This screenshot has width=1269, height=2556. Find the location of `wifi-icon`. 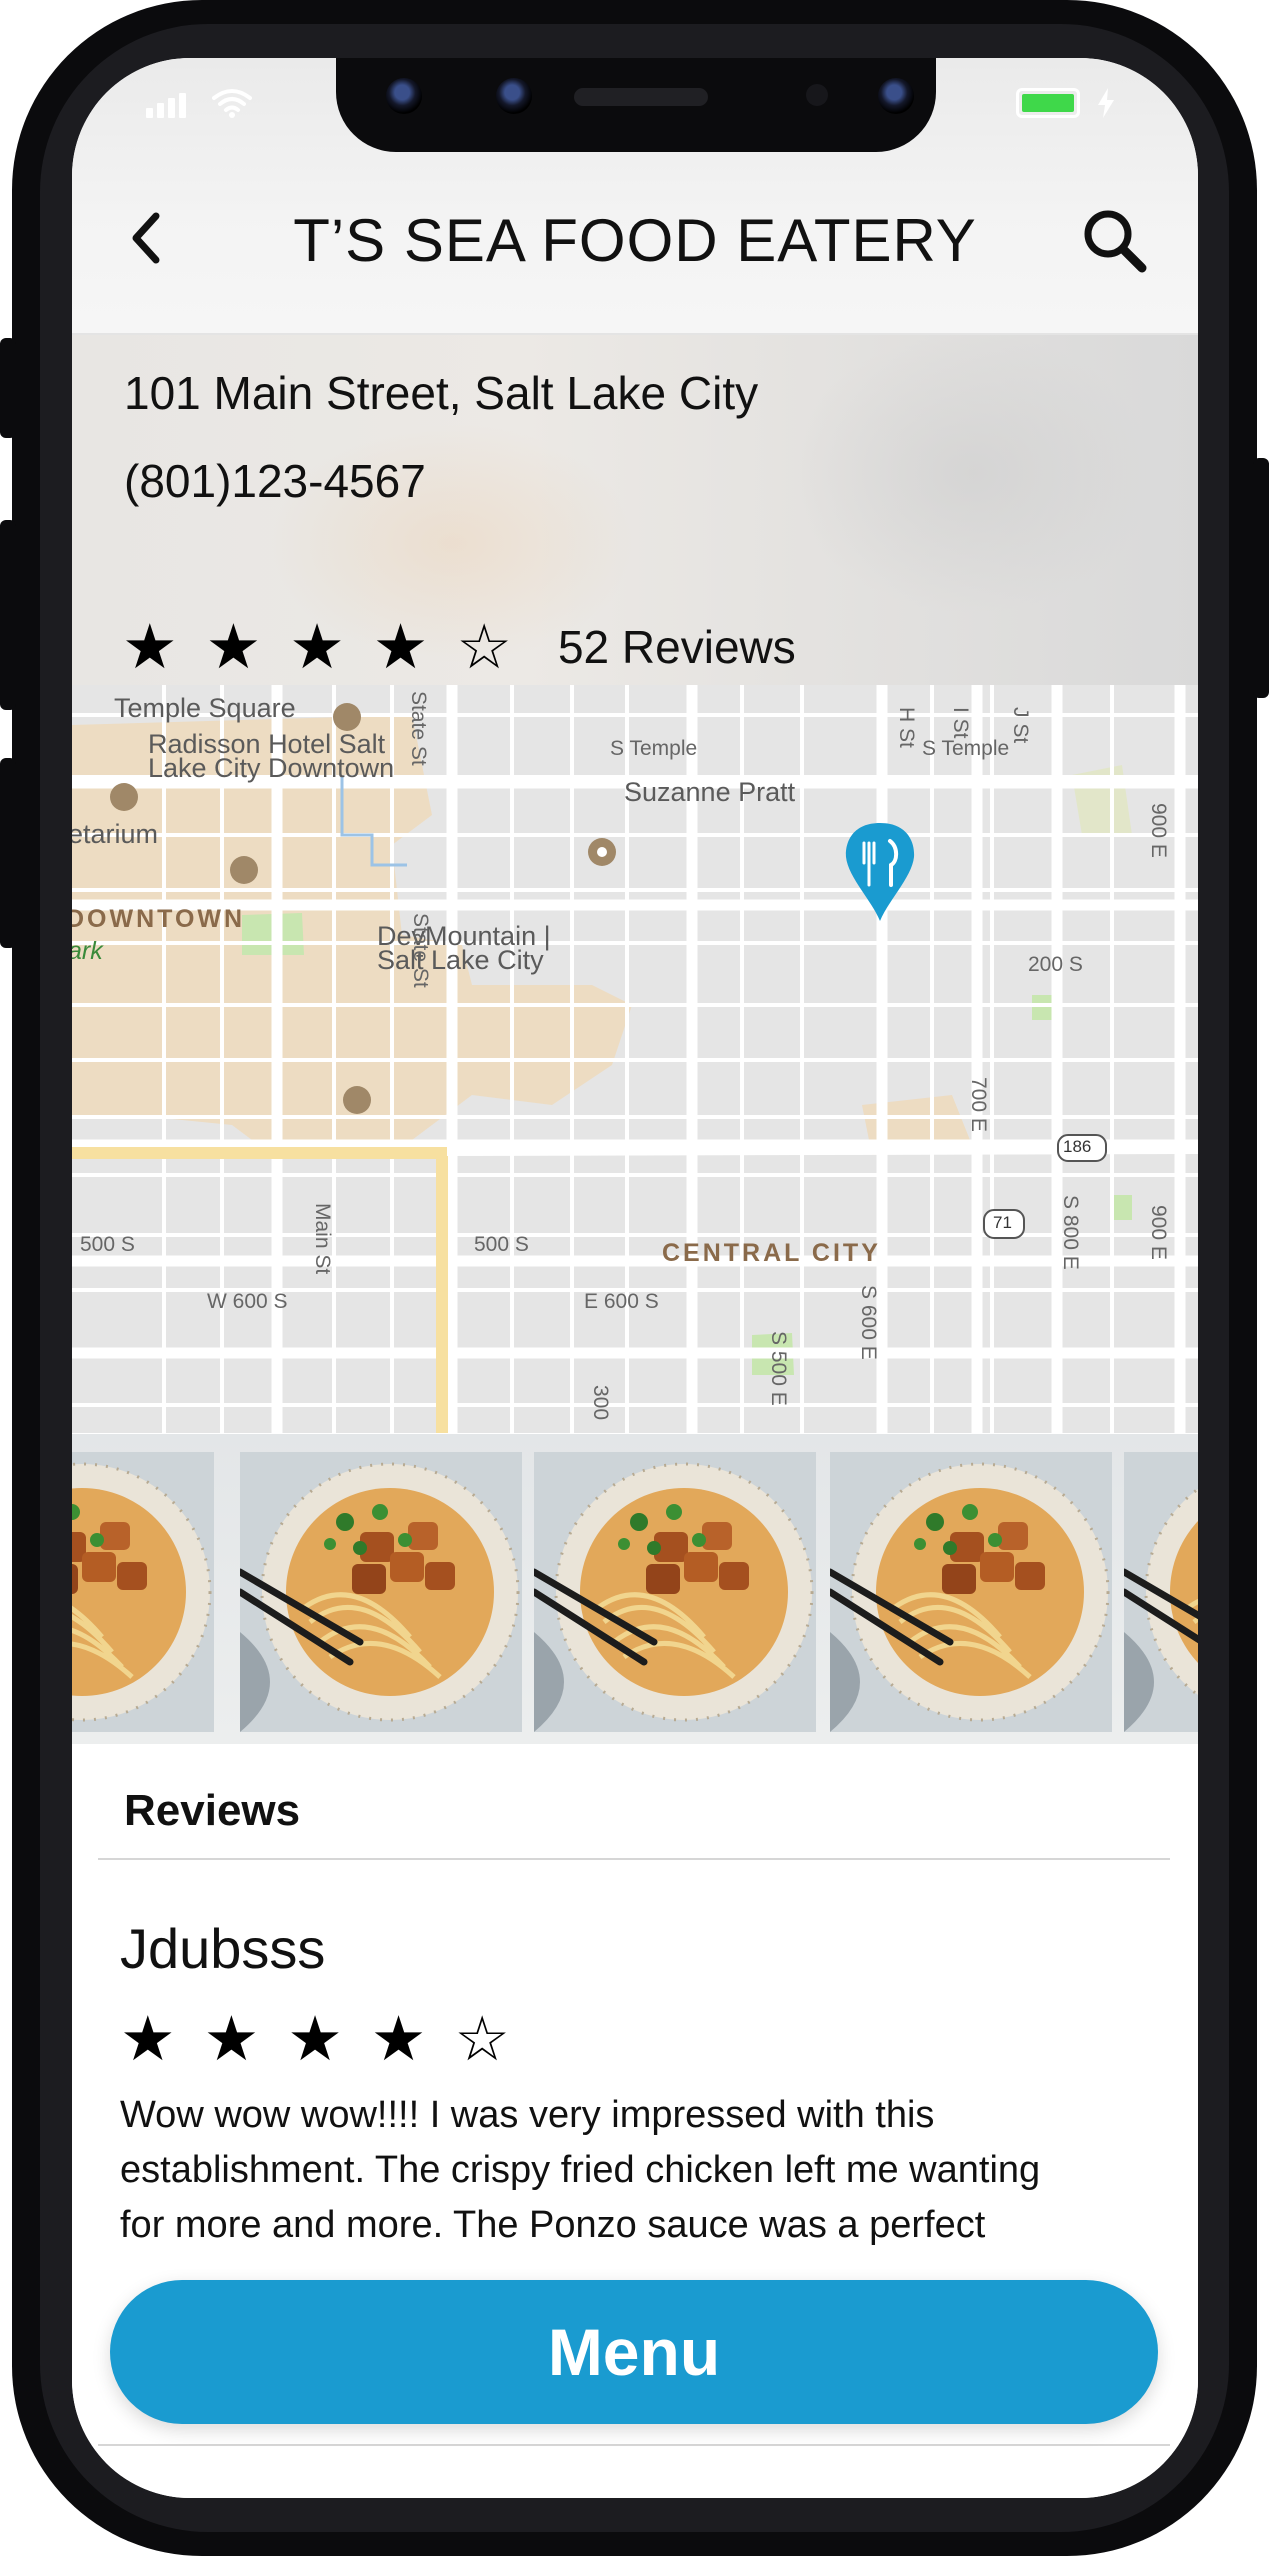

wifi-icon is located at coordinates (232, 103).